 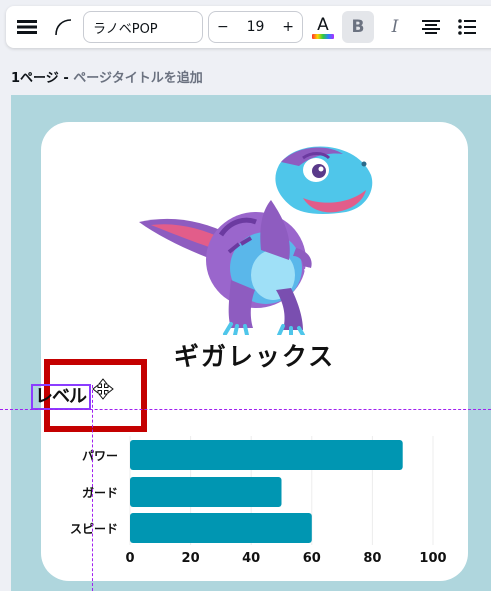 What do you see at coordinates (245, 409) in the screenshot?
I see `alignment-guide-horizontal` at bounding box center [245, 409].